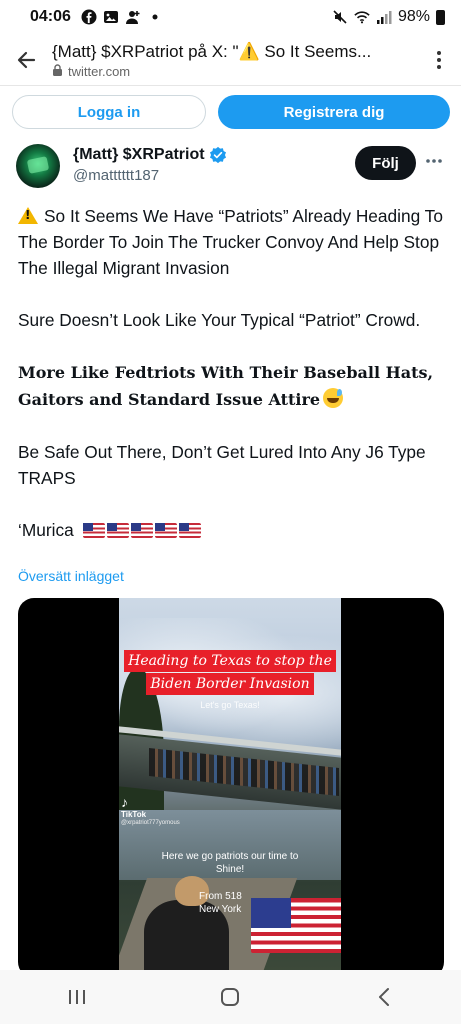 This screenshot has height=1024, width=461. I want to click on status-bar: 04:06 98%, so click(230, 17).